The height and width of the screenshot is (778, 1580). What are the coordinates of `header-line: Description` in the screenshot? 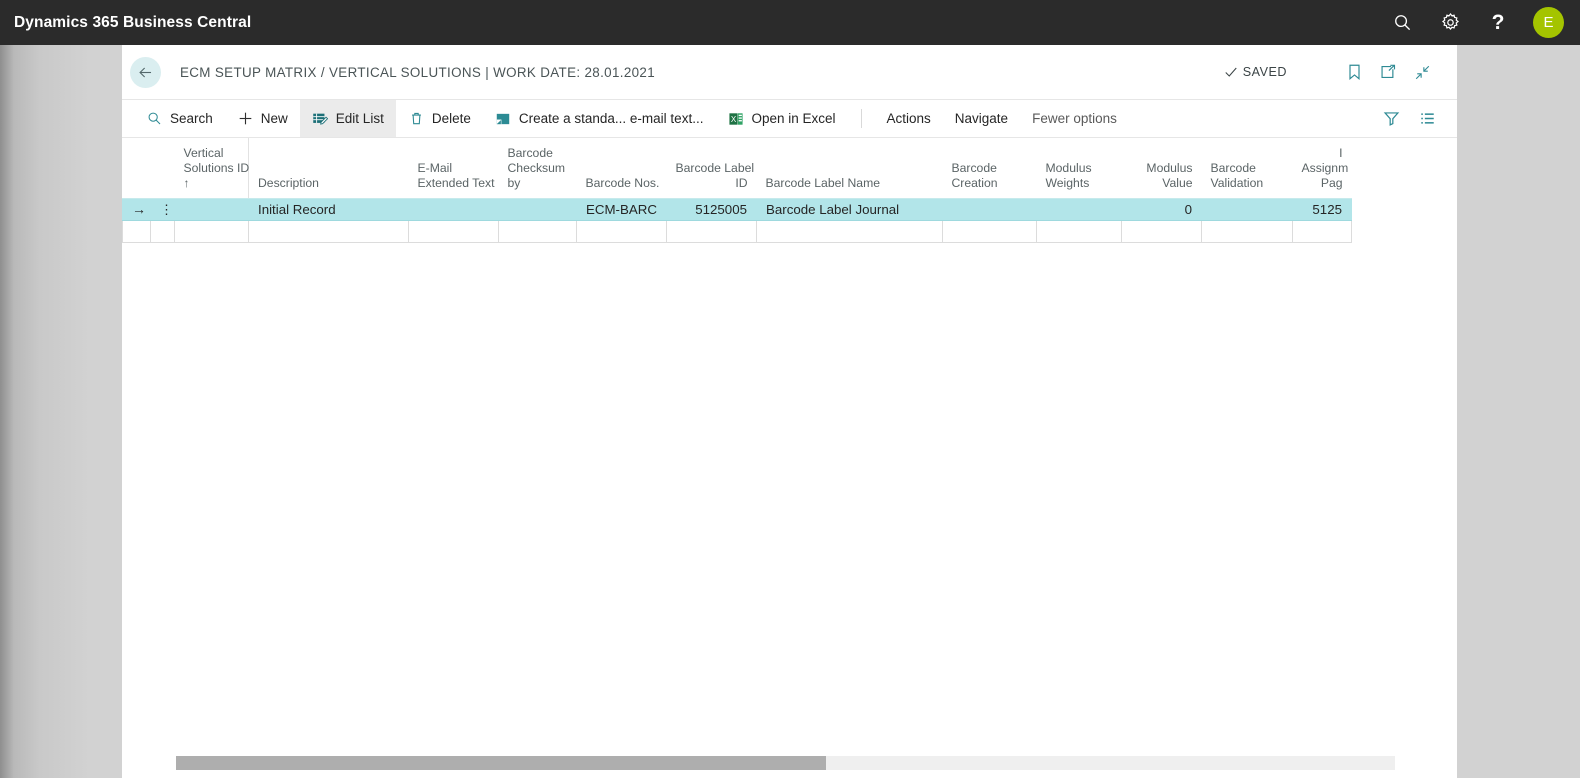 It's located at (288, 183).